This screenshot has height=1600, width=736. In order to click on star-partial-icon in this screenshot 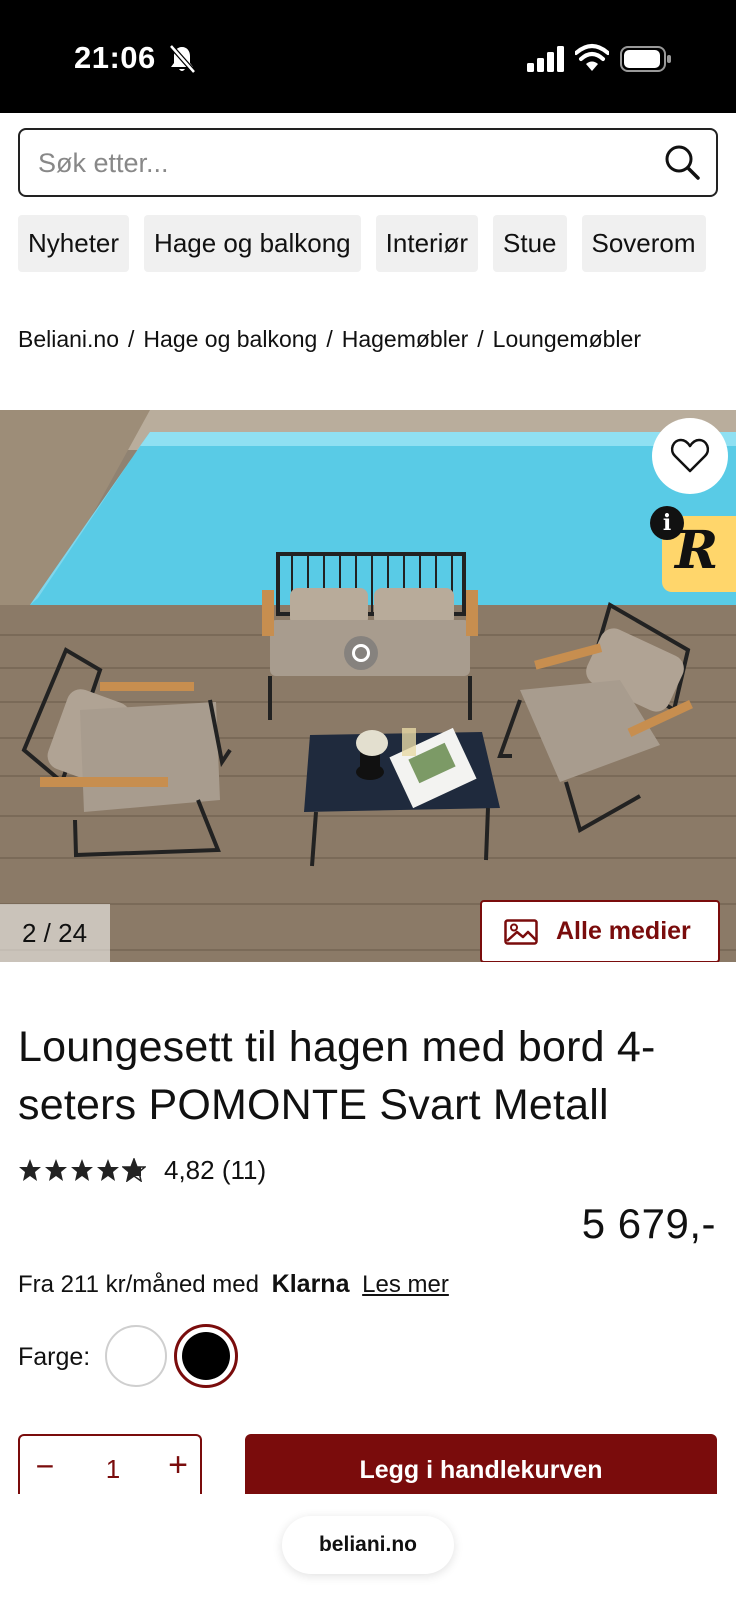, I will do `click(134, 1170)`.